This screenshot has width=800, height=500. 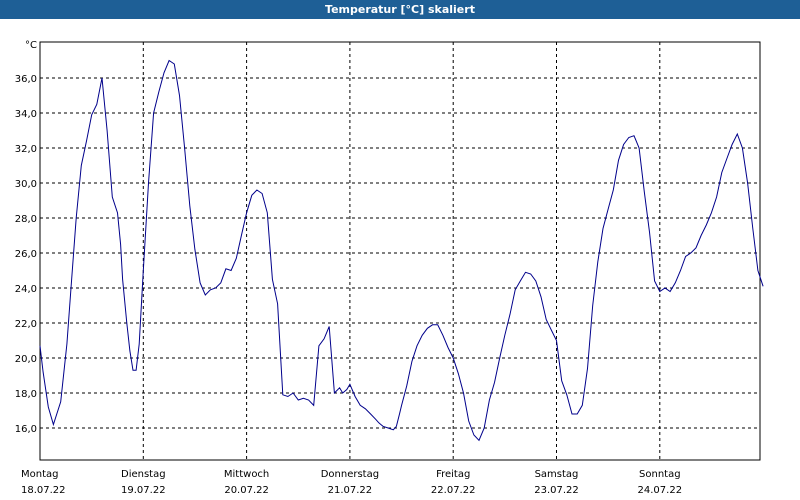 I want to click on x-tick-day-label: Mittwoch, so click(x=246, y=474).